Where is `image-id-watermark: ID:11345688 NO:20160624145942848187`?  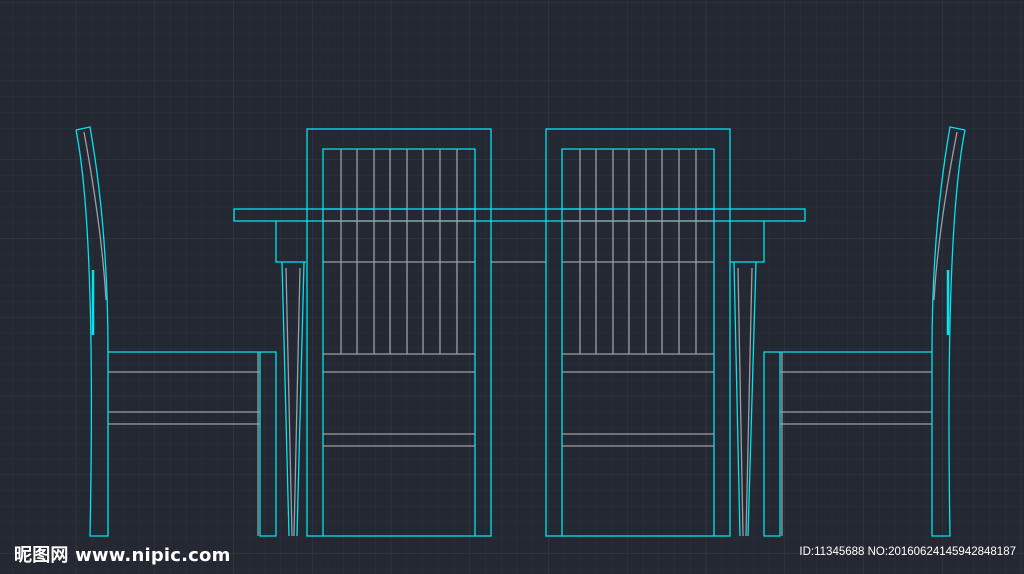
image-id-watermark: ID:11345688 NO:20160624145942848187 is located at coordinates (907, 552).